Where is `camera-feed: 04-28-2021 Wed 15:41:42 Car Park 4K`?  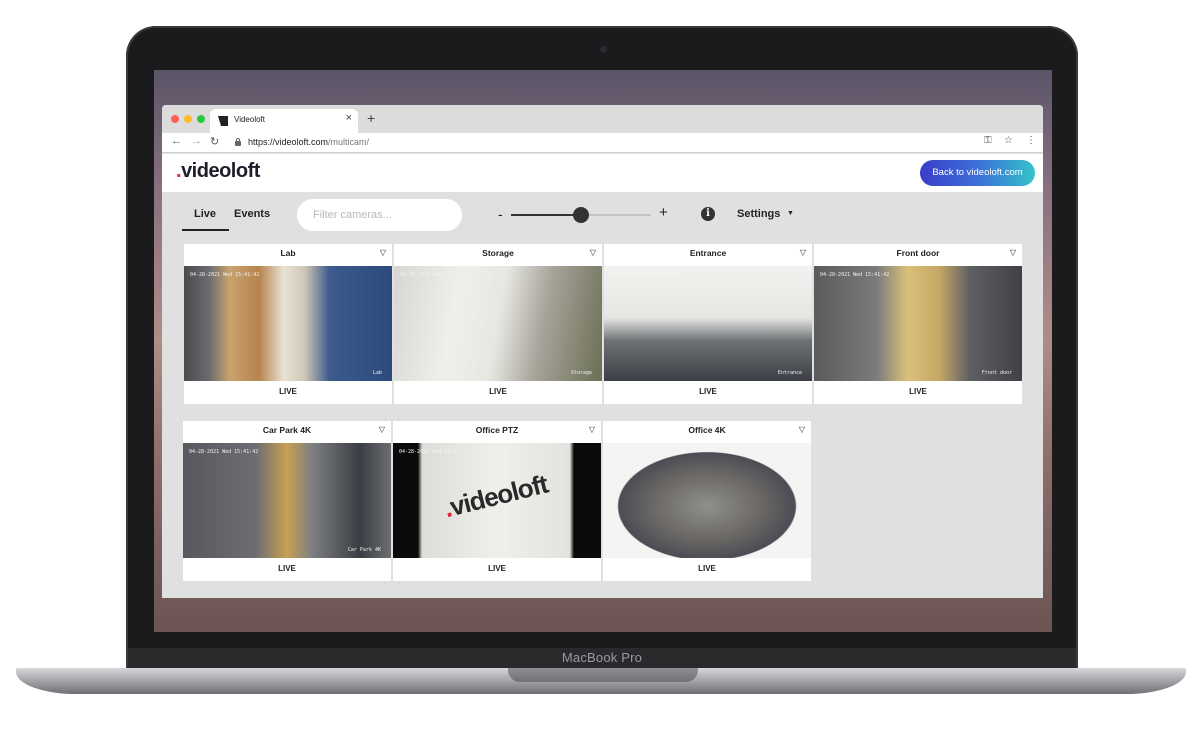 camera-feed: 04-28-2021 Wed 15:41:42 Car Park 4K is located at coordinates (287, 500).